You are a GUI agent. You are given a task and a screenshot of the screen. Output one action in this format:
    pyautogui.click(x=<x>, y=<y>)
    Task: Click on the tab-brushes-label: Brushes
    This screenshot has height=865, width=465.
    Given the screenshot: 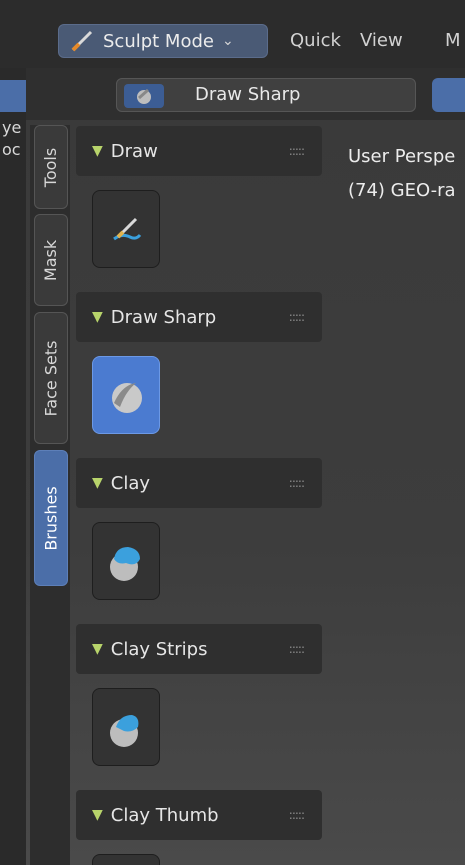 What is the action you would take?
    pyautogui.click(x=51, y=518)
    